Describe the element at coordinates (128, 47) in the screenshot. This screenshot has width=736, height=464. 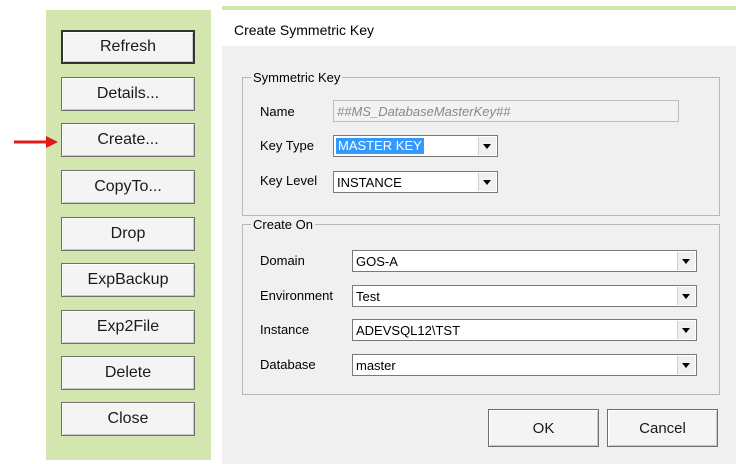
I see `refresh-button: Refresh` at that location.